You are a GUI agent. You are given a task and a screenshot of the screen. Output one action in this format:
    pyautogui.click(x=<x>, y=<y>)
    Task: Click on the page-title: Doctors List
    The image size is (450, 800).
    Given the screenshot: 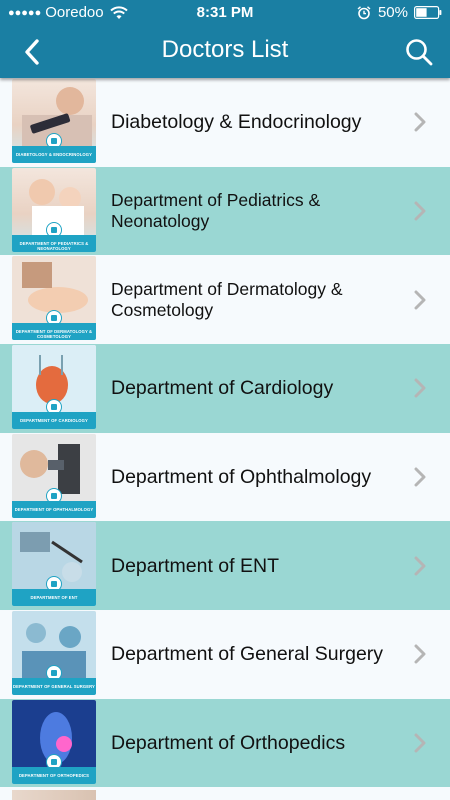 What is the action you would take?
    pyautogui.click(x=225, y=49)
    